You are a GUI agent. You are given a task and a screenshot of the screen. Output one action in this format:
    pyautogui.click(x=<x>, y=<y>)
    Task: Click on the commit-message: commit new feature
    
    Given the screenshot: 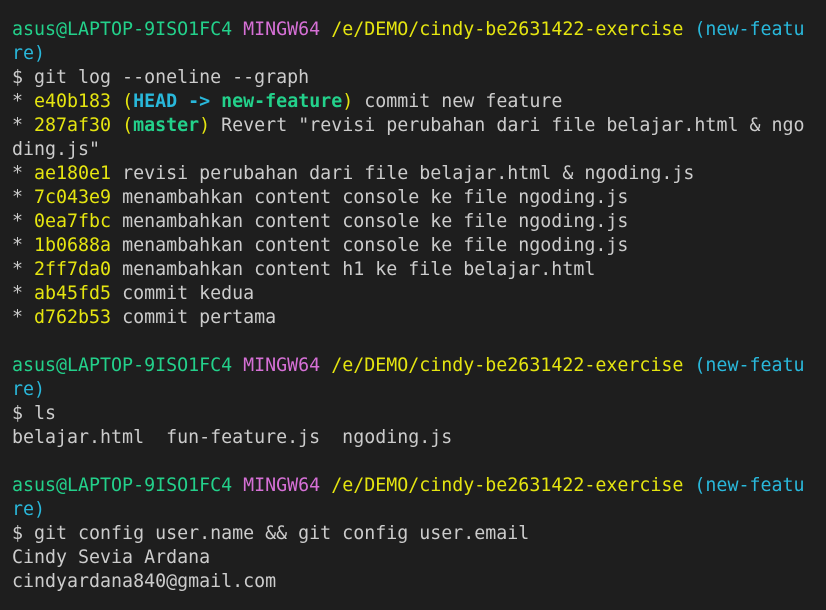 What is the action you would take?
    pyautogui.click(x=458, y=101)
    